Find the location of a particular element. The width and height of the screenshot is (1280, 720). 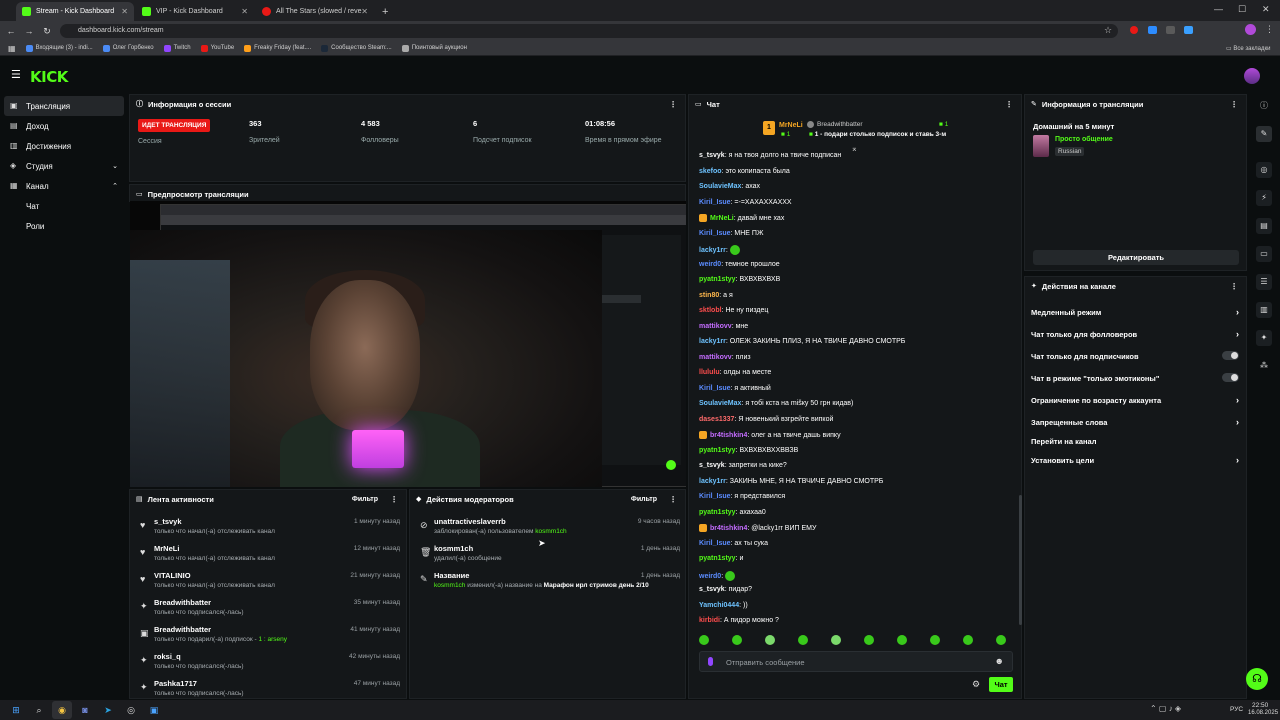

forward-icon: → is located at coordinates (29, 31).